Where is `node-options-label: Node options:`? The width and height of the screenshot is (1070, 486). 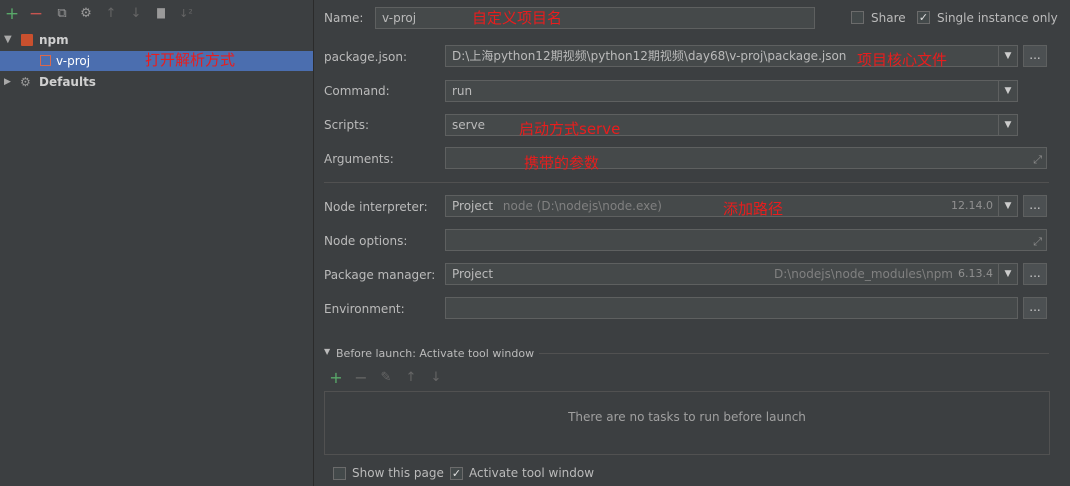 node-options-label: Node options: is located at coordinates (366, 241).